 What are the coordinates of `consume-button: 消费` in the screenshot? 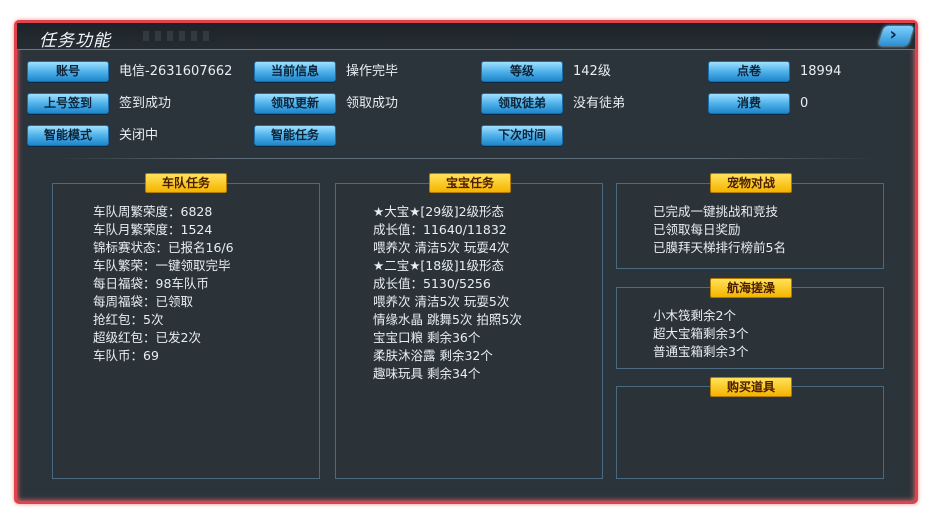 It's located at (749, 103).